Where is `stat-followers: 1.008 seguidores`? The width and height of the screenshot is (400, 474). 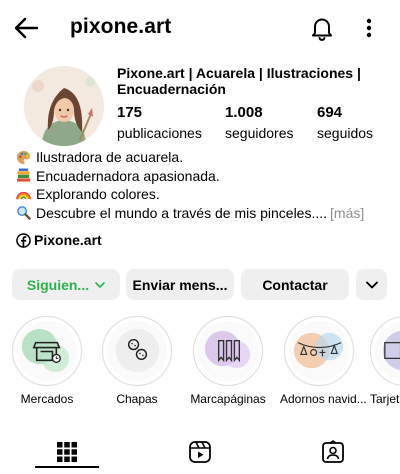
stat-followers: 1.008 seguidores is located at coordinates (259, 123).